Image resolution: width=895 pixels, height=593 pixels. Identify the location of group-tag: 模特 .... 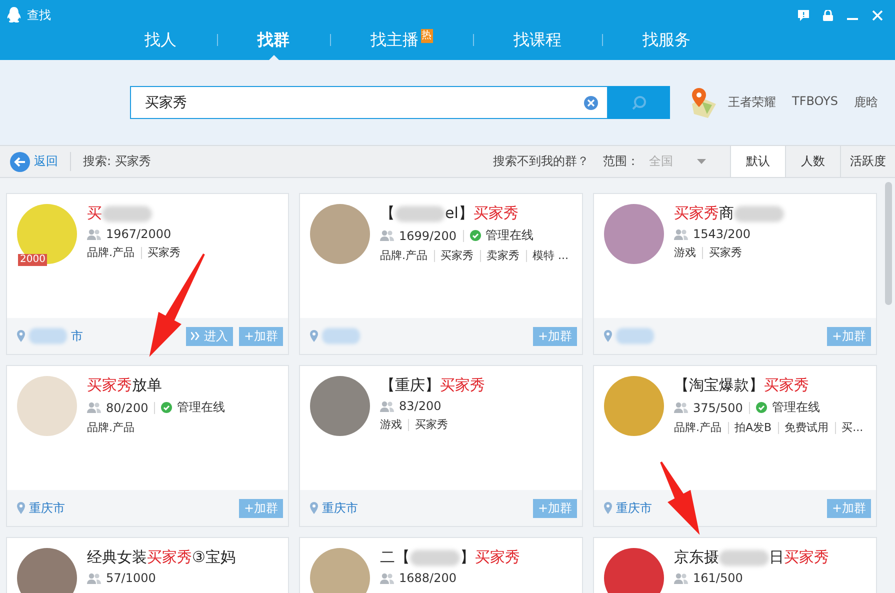
(550, 255).